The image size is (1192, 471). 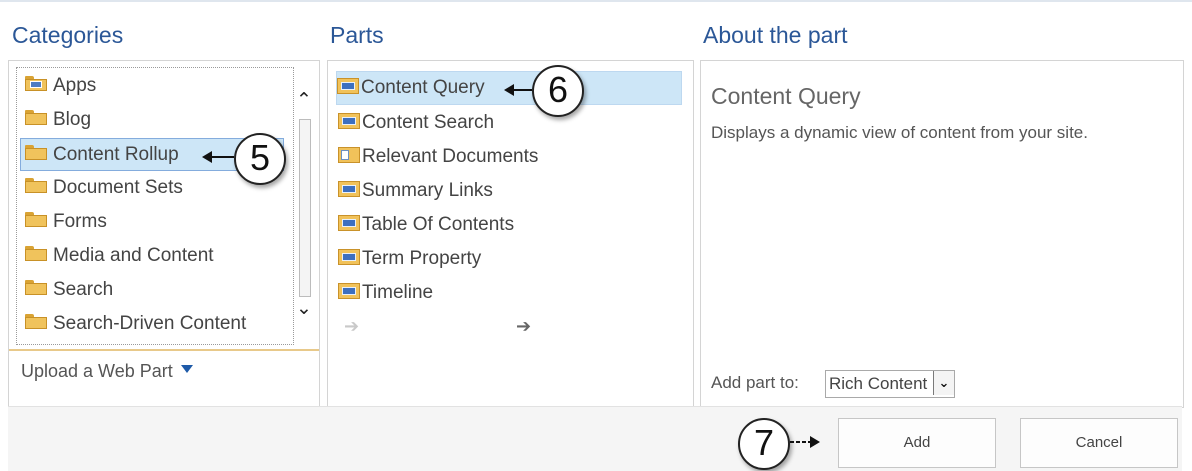 I want to click on category-label: Document Sets, so click(x=118, y=187).